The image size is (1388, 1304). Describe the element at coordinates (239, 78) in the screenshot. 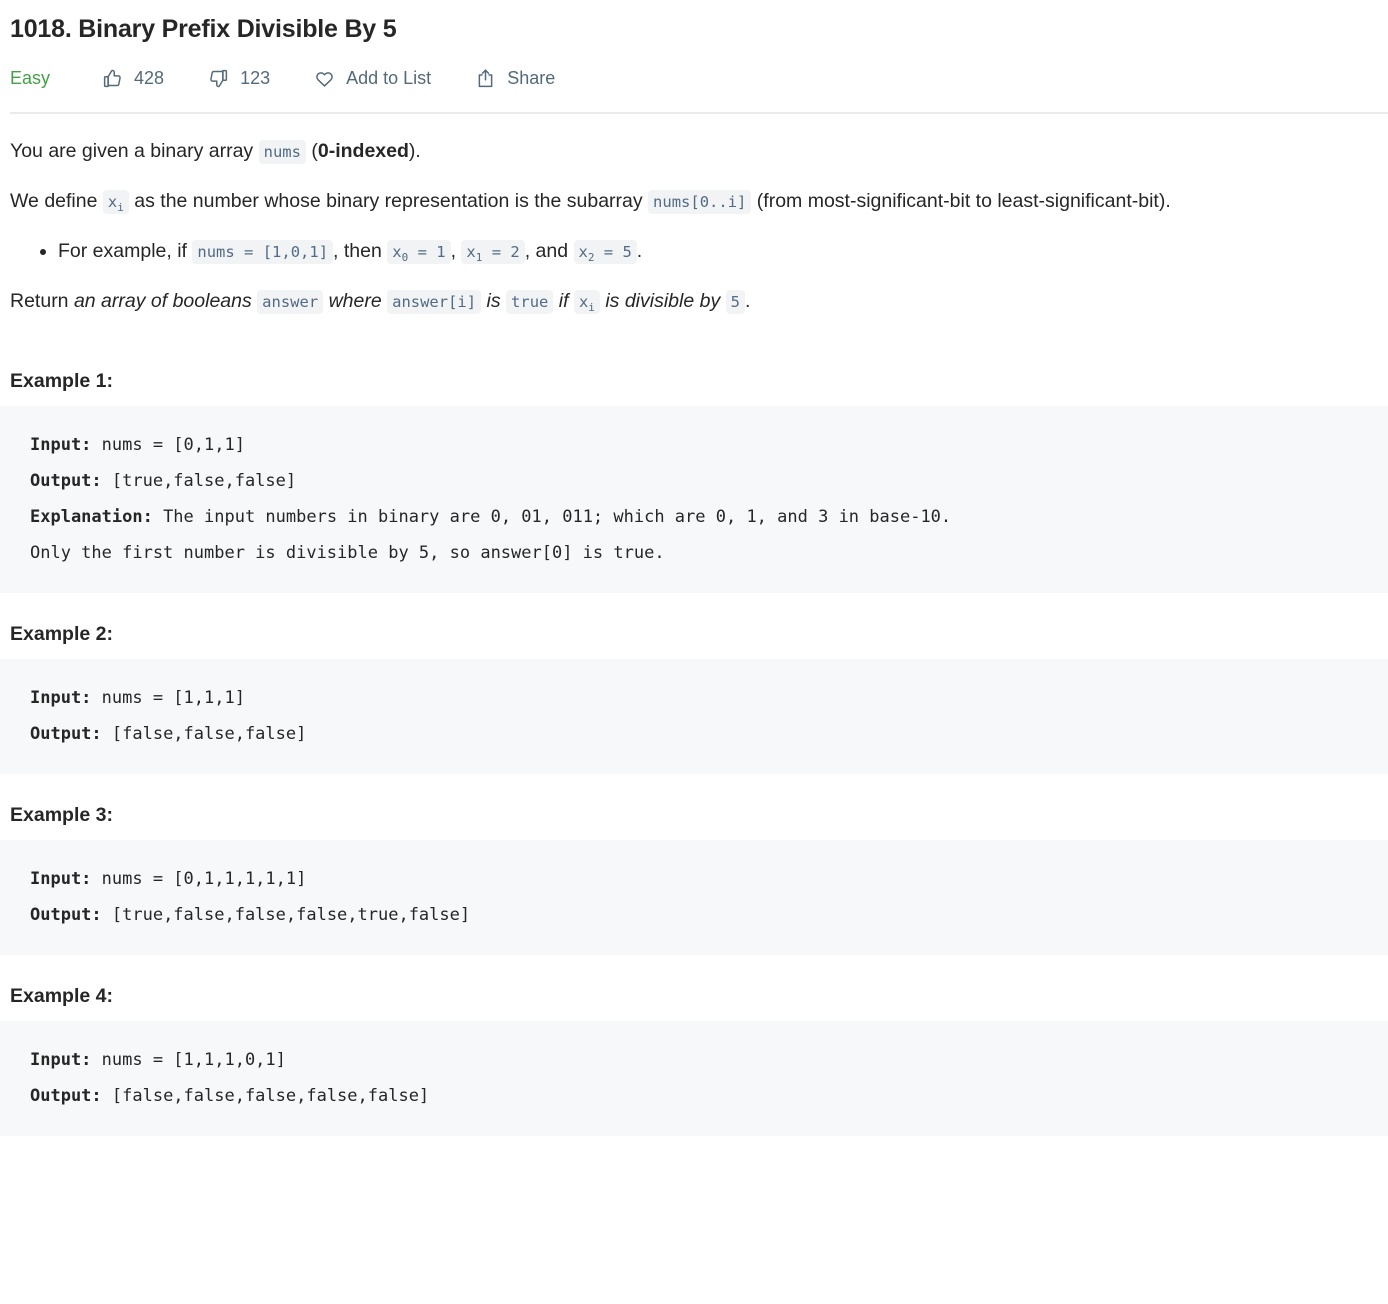

I see `dislike-button: 123` at that location.